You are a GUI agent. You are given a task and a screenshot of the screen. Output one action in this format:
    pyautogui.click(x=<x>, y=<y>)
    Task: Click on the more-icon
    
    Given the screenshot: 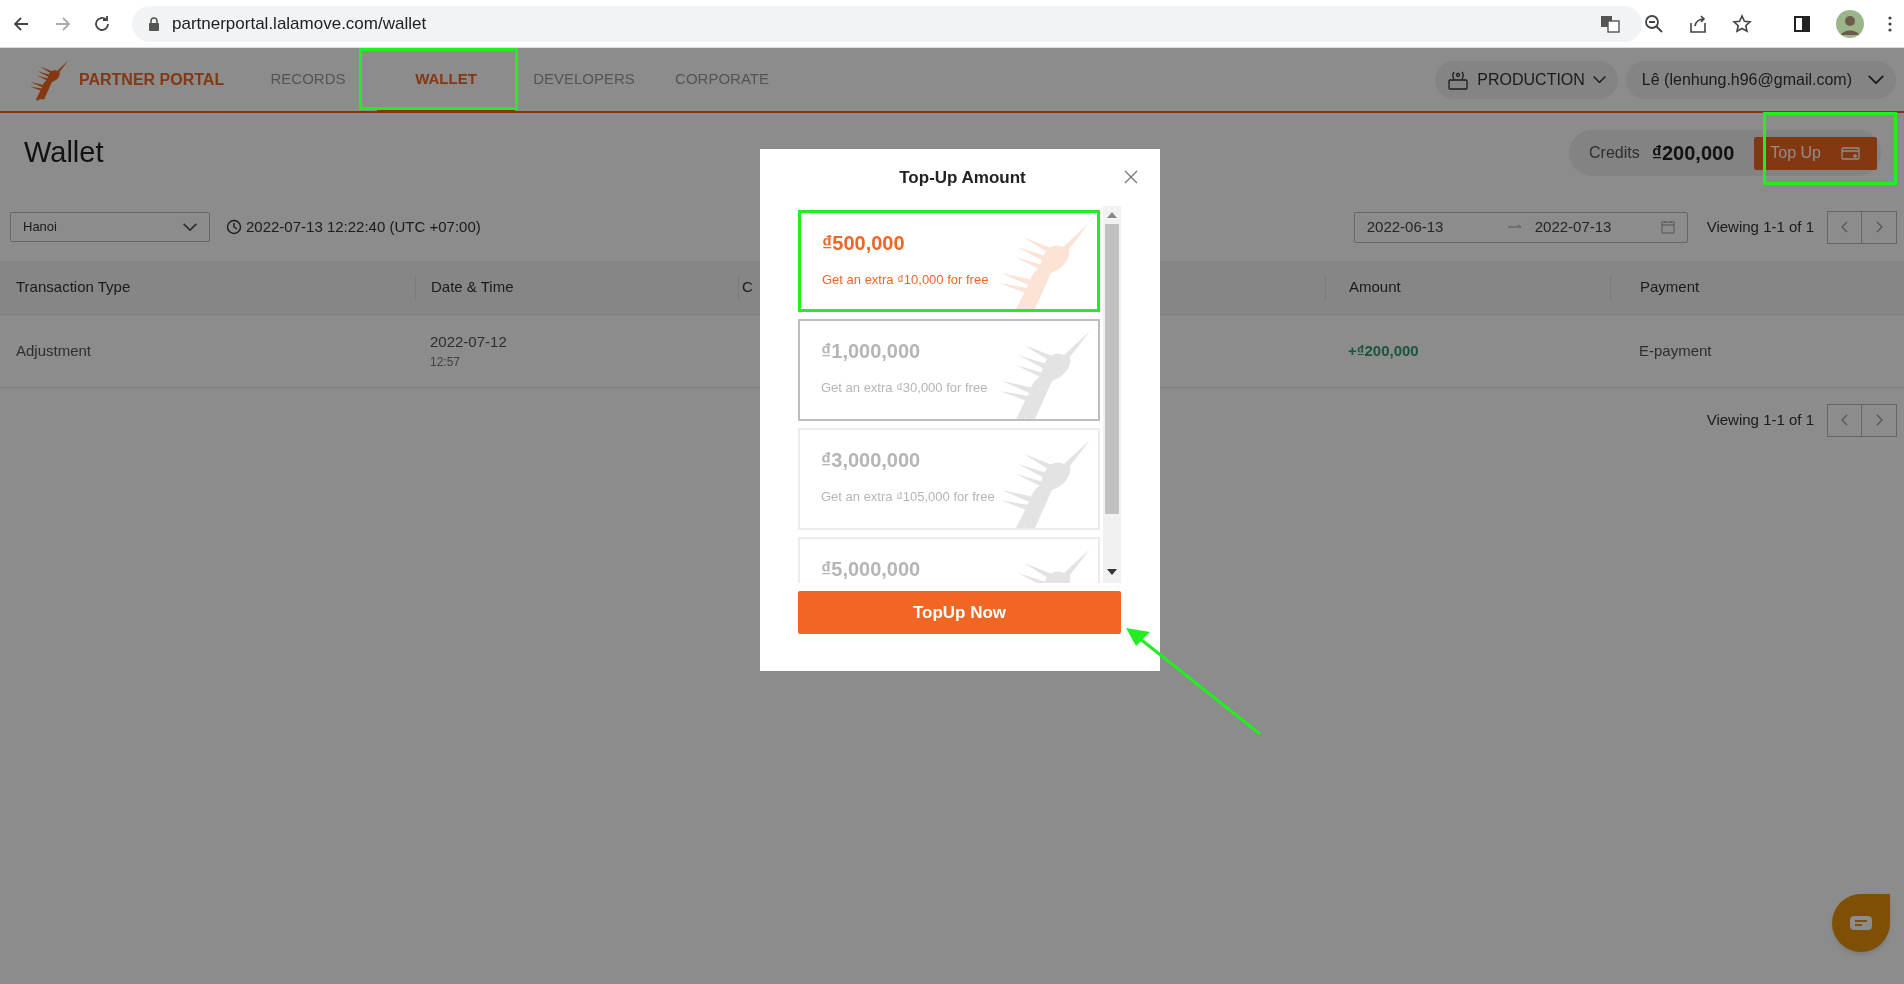 What is the action you would take?
    pyautogui.click(x=1890, y=24)
    